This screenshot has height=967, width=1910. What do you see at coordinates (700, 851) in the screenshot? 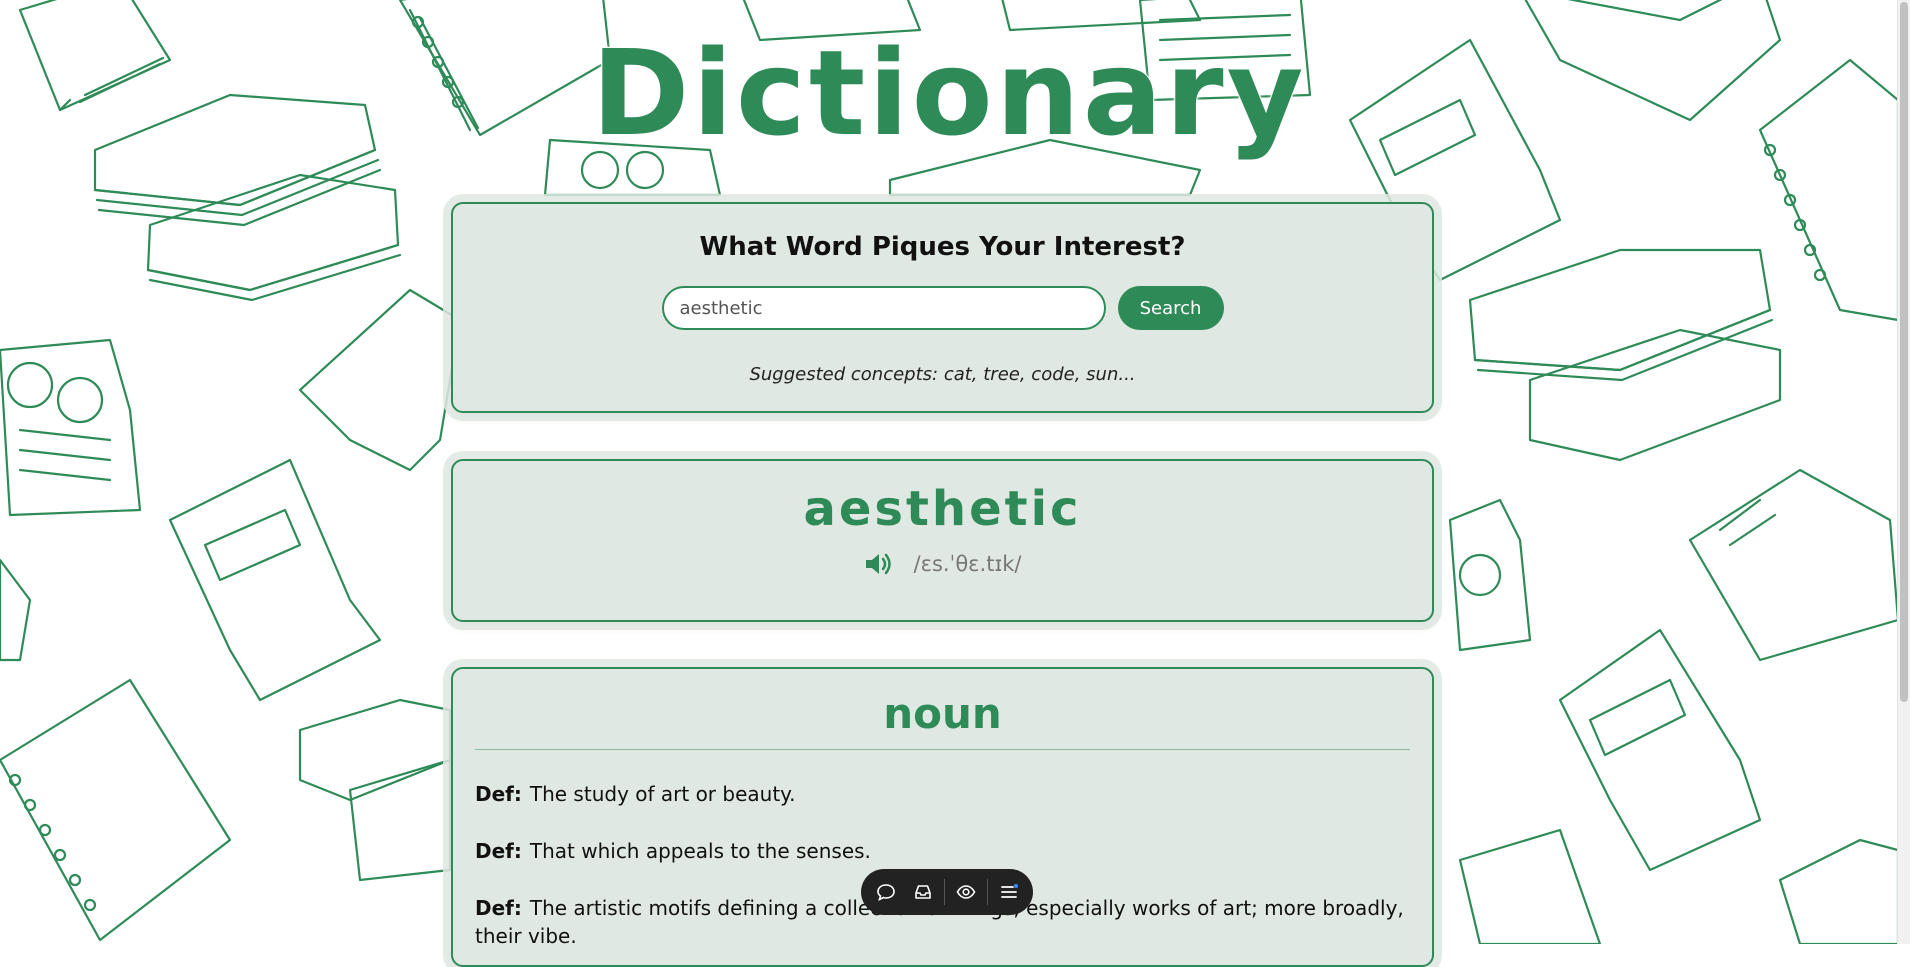
I see `definition-text: That which appeals to the senses.` at bounding box center [700, 851].